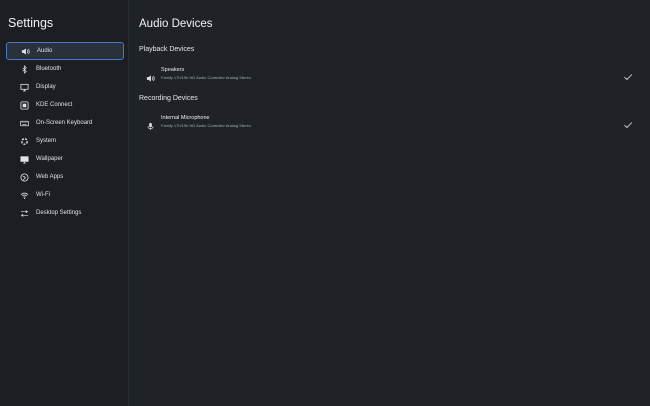 The width and height of the screenshot is (650, 406). Describe the element at coordinates (65, 87) in the screenshot. I see `sidebar-item-display: Display` at that location.